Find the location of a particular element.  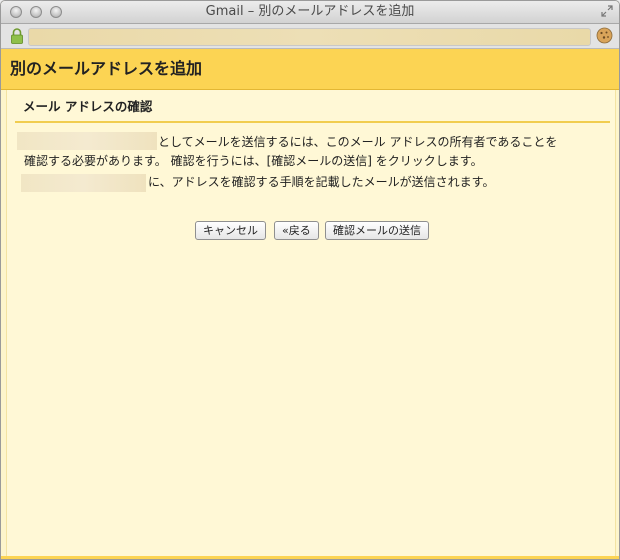

address-bar is located at coordinates (310, 36).